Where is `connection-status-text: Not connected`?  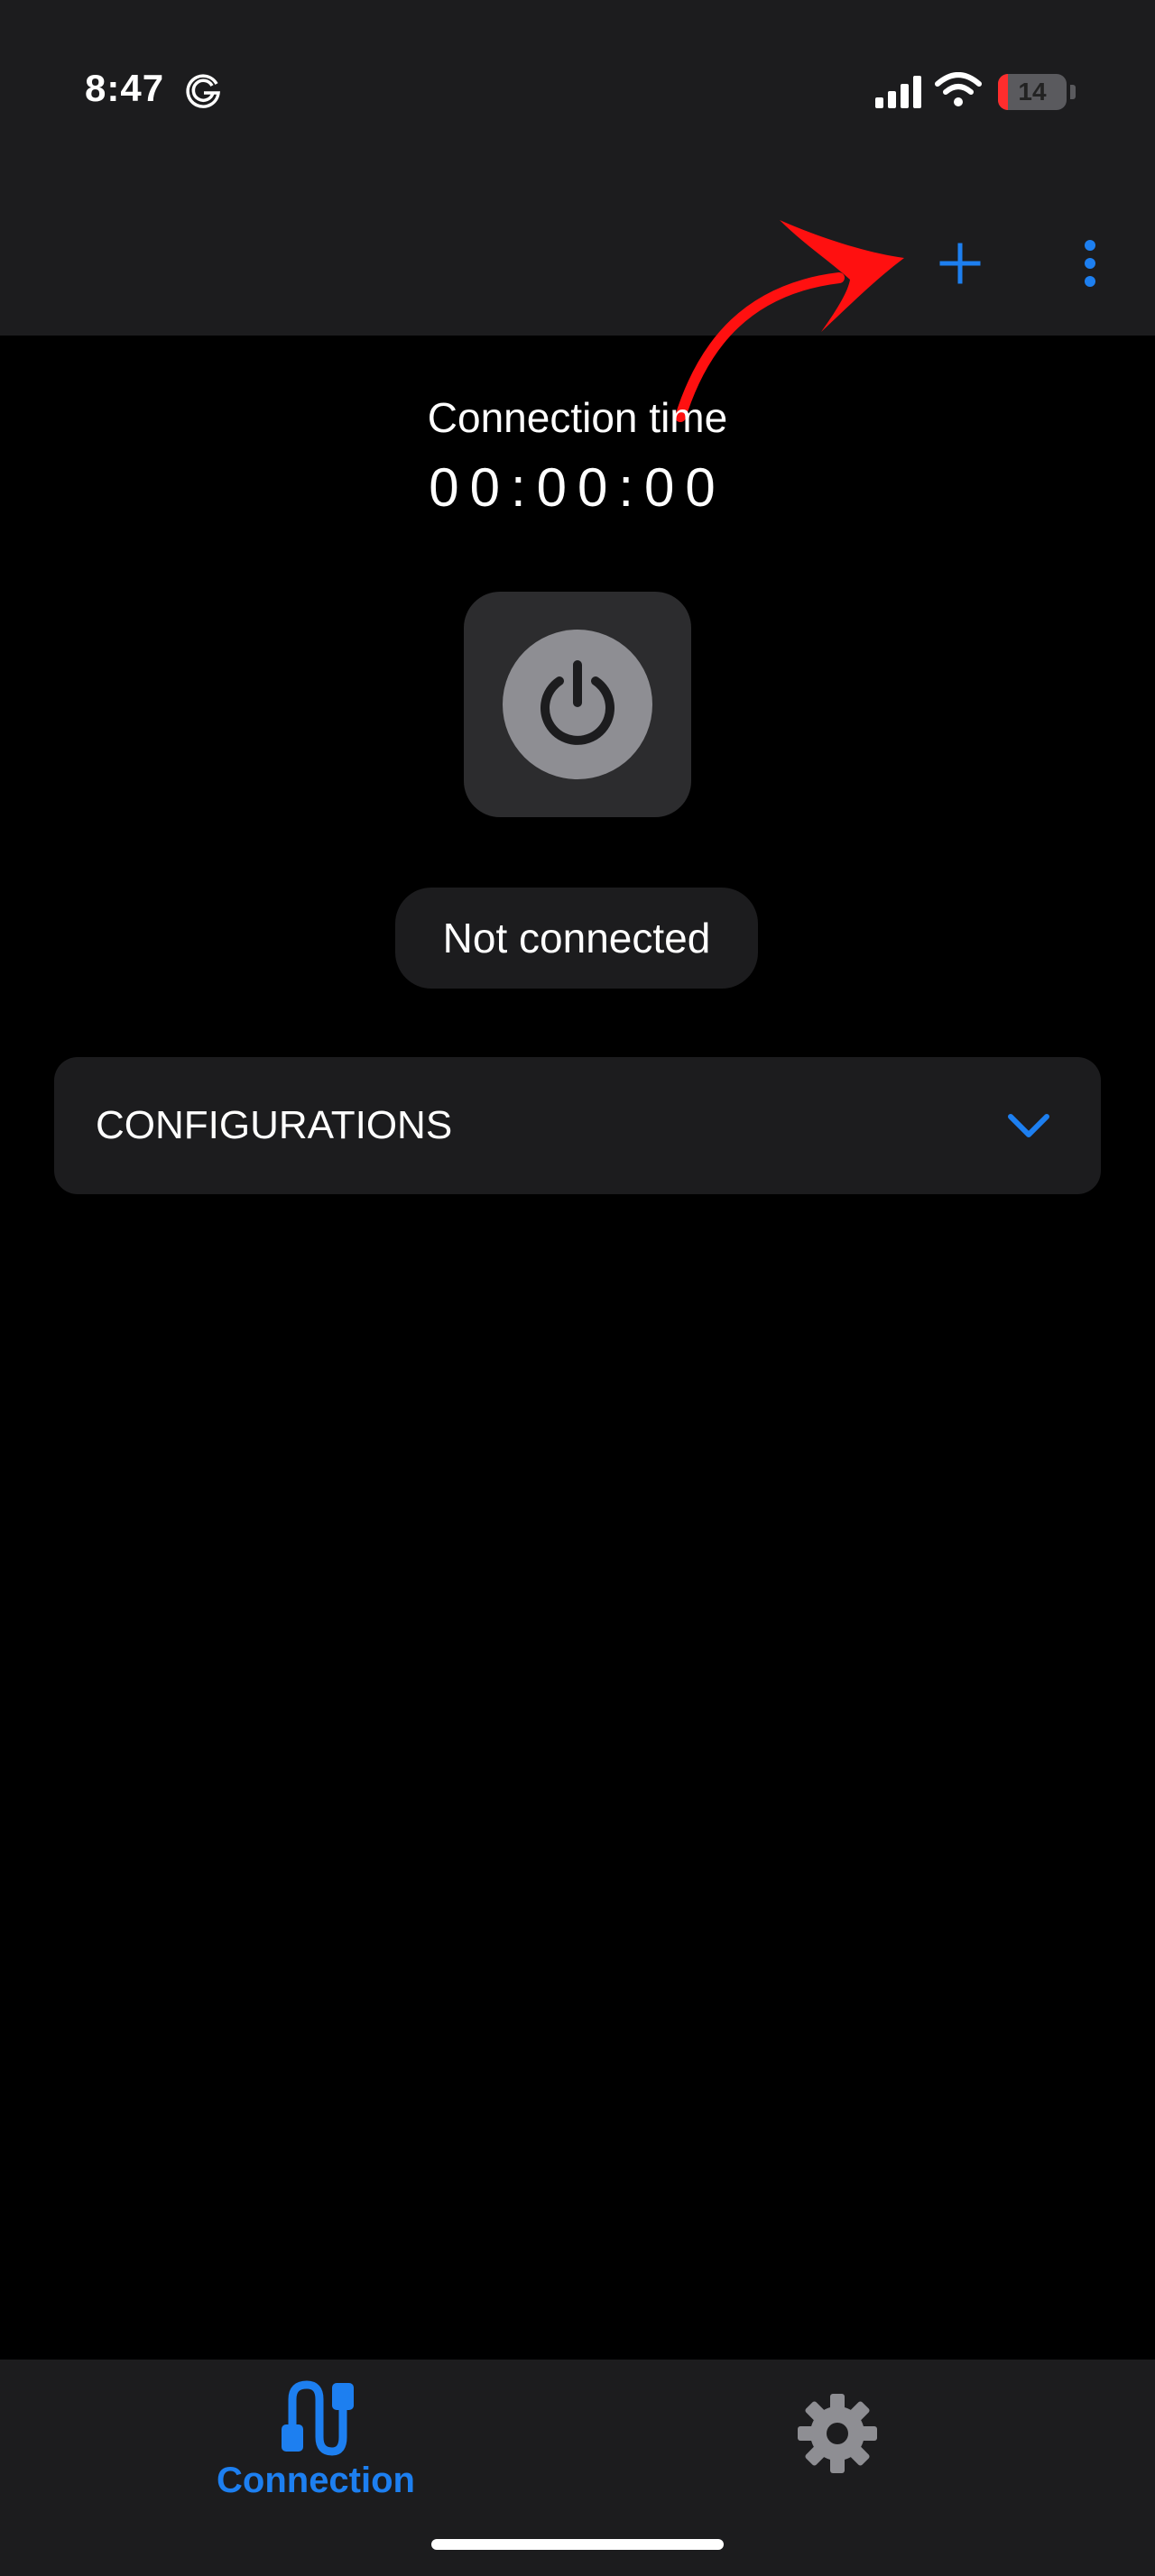 connection-status-text: Not connected is located at coordinates (576, 938).